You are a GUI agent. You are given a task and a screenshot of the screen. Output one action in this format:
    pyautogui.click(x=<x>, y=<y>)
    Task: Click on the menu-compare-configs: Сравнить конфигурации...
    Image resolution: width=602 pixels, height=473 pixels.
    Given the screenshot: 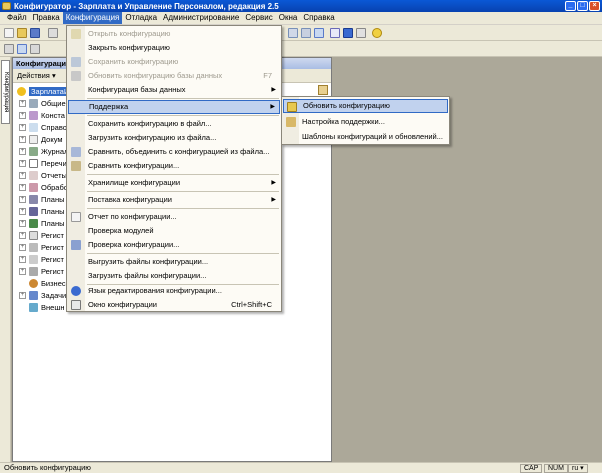 What is the action you would take?
    pyautogui.click(x=174, y=166)
    